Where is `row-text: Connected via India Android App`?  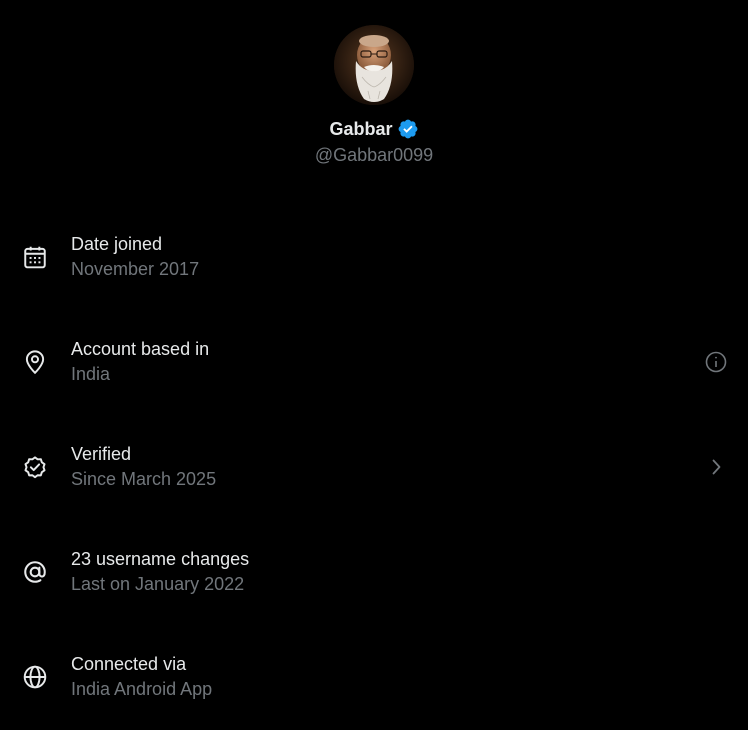
row-text: Connected via India Android App is located at coordinates (141, 676).